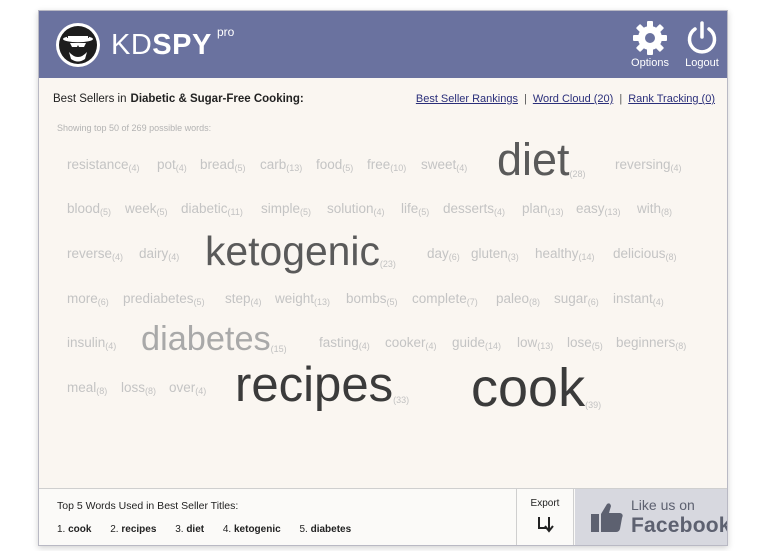 The image size is (768, 551). I want to click on cloud-word-count: (15), so click(278, 349).